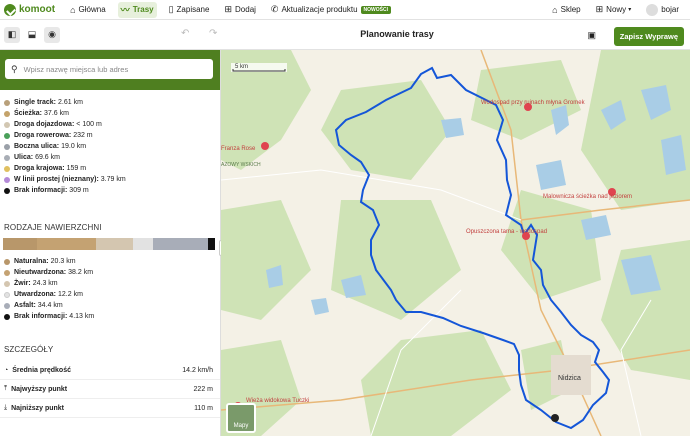  What do you see at coordinates (111, 305) in the screenshot?
I see `legend-item: Asfalt: 34.4 km` at bounding box center [111, 305].